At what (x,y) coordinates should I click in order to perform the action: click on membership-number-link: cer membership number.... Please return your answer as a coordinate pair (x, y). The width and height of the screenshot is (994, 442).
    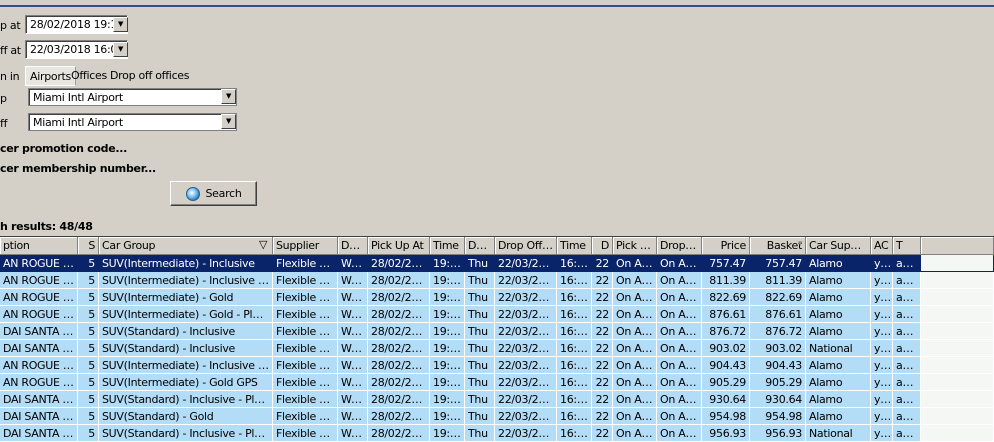
    Looking at the image, I should click on (78, 168).